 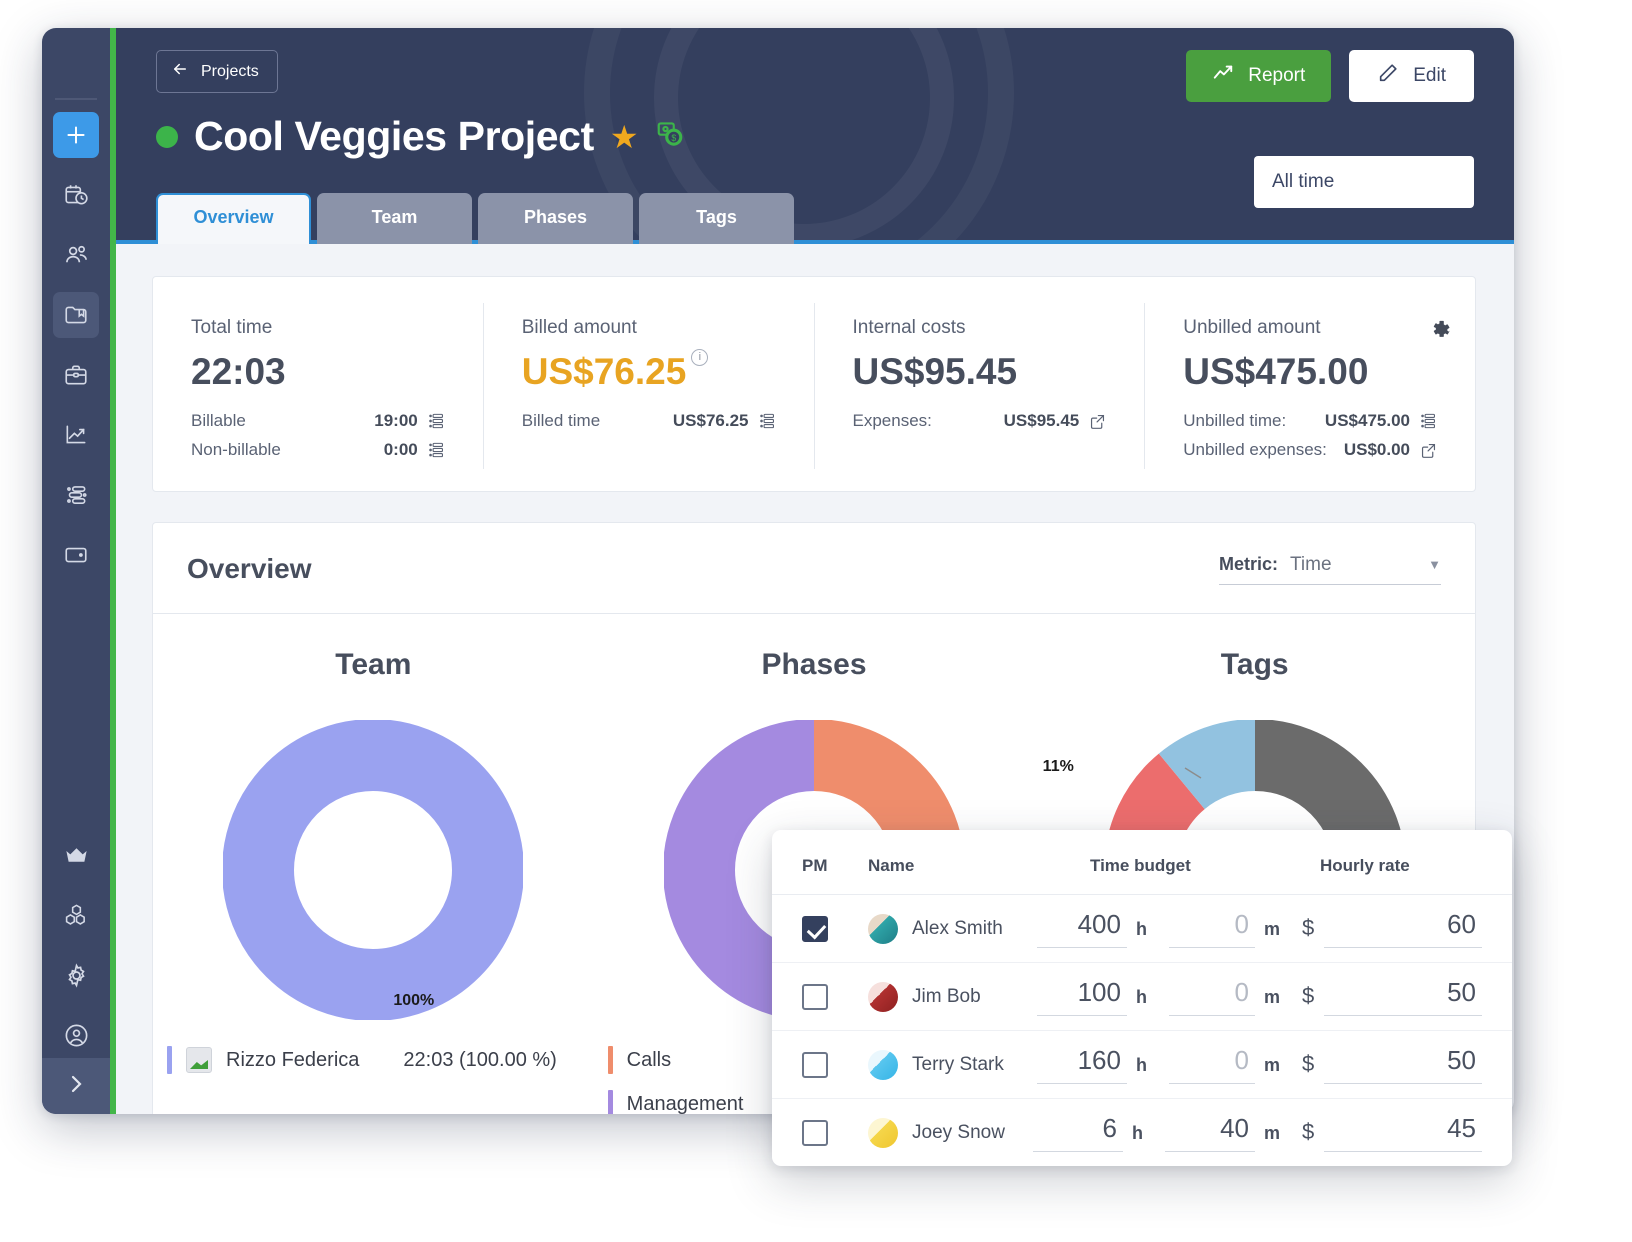 I want to click on billable-money-icon: $, so click(x=670, y=136).